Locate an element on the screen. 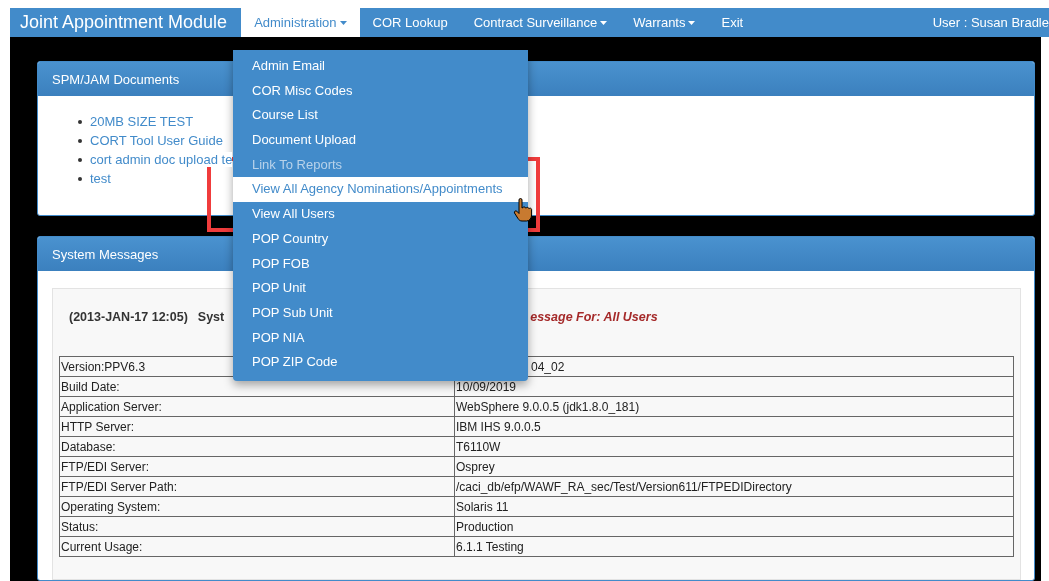 The image size is (1049, 581). user-name: User : Susan Bradle is located at coordinates (990, 23).